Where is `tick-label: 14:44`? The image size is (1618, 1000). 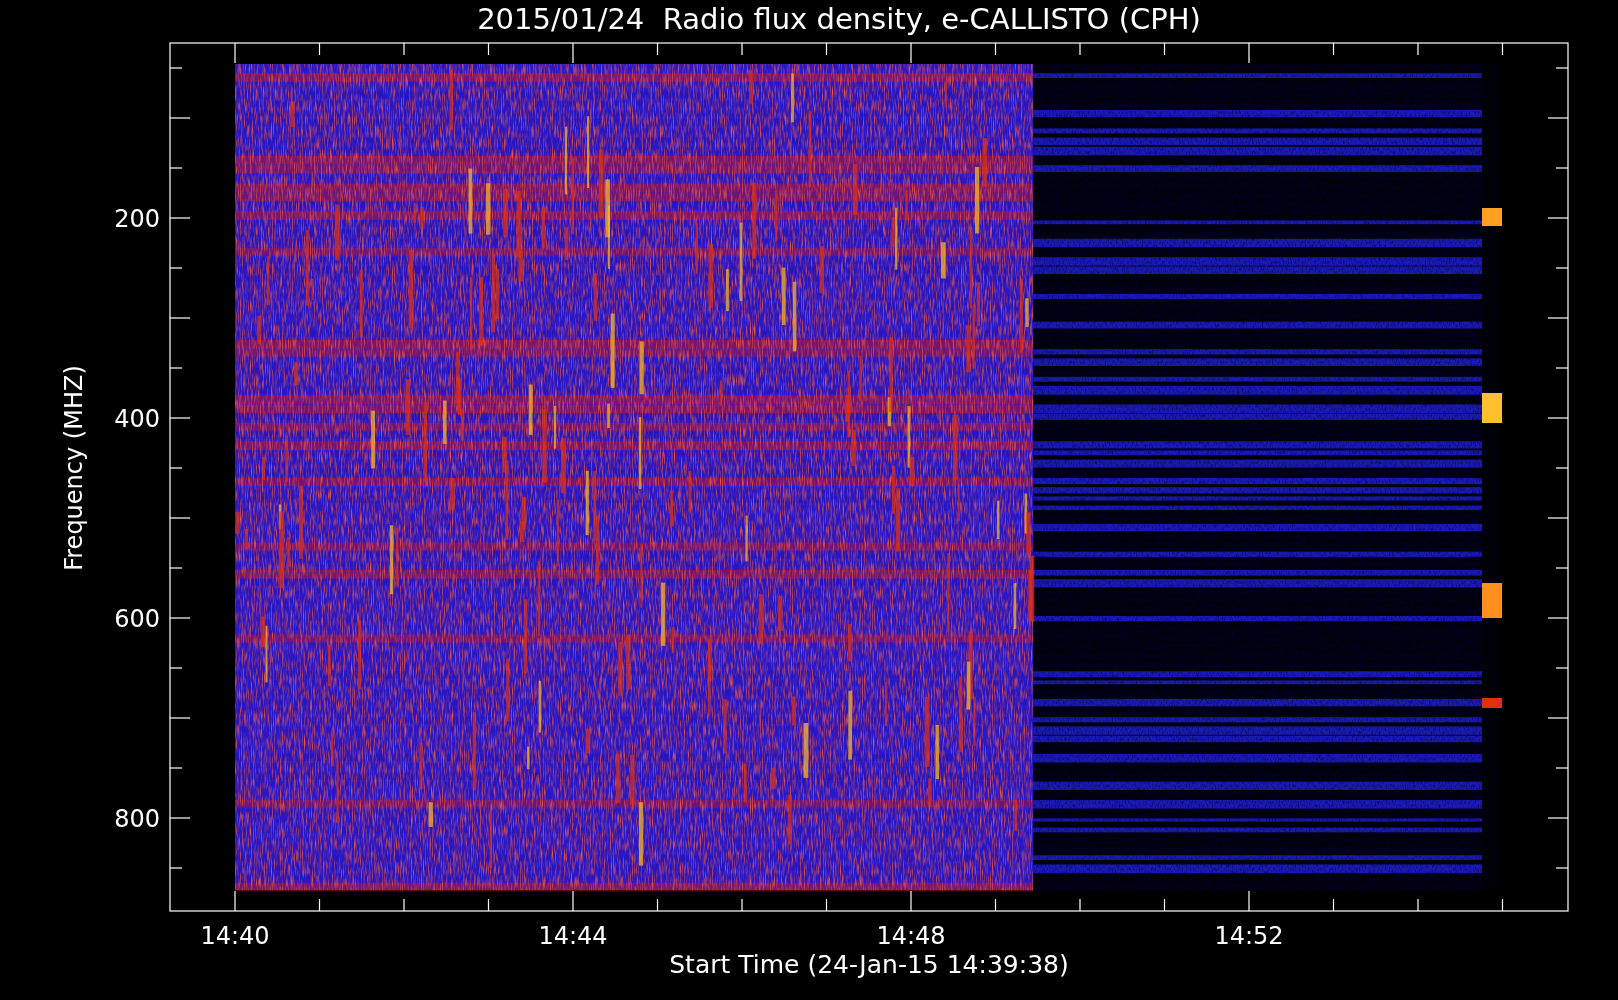
tick-label: 14:44 is located at coordinates (573, 936).